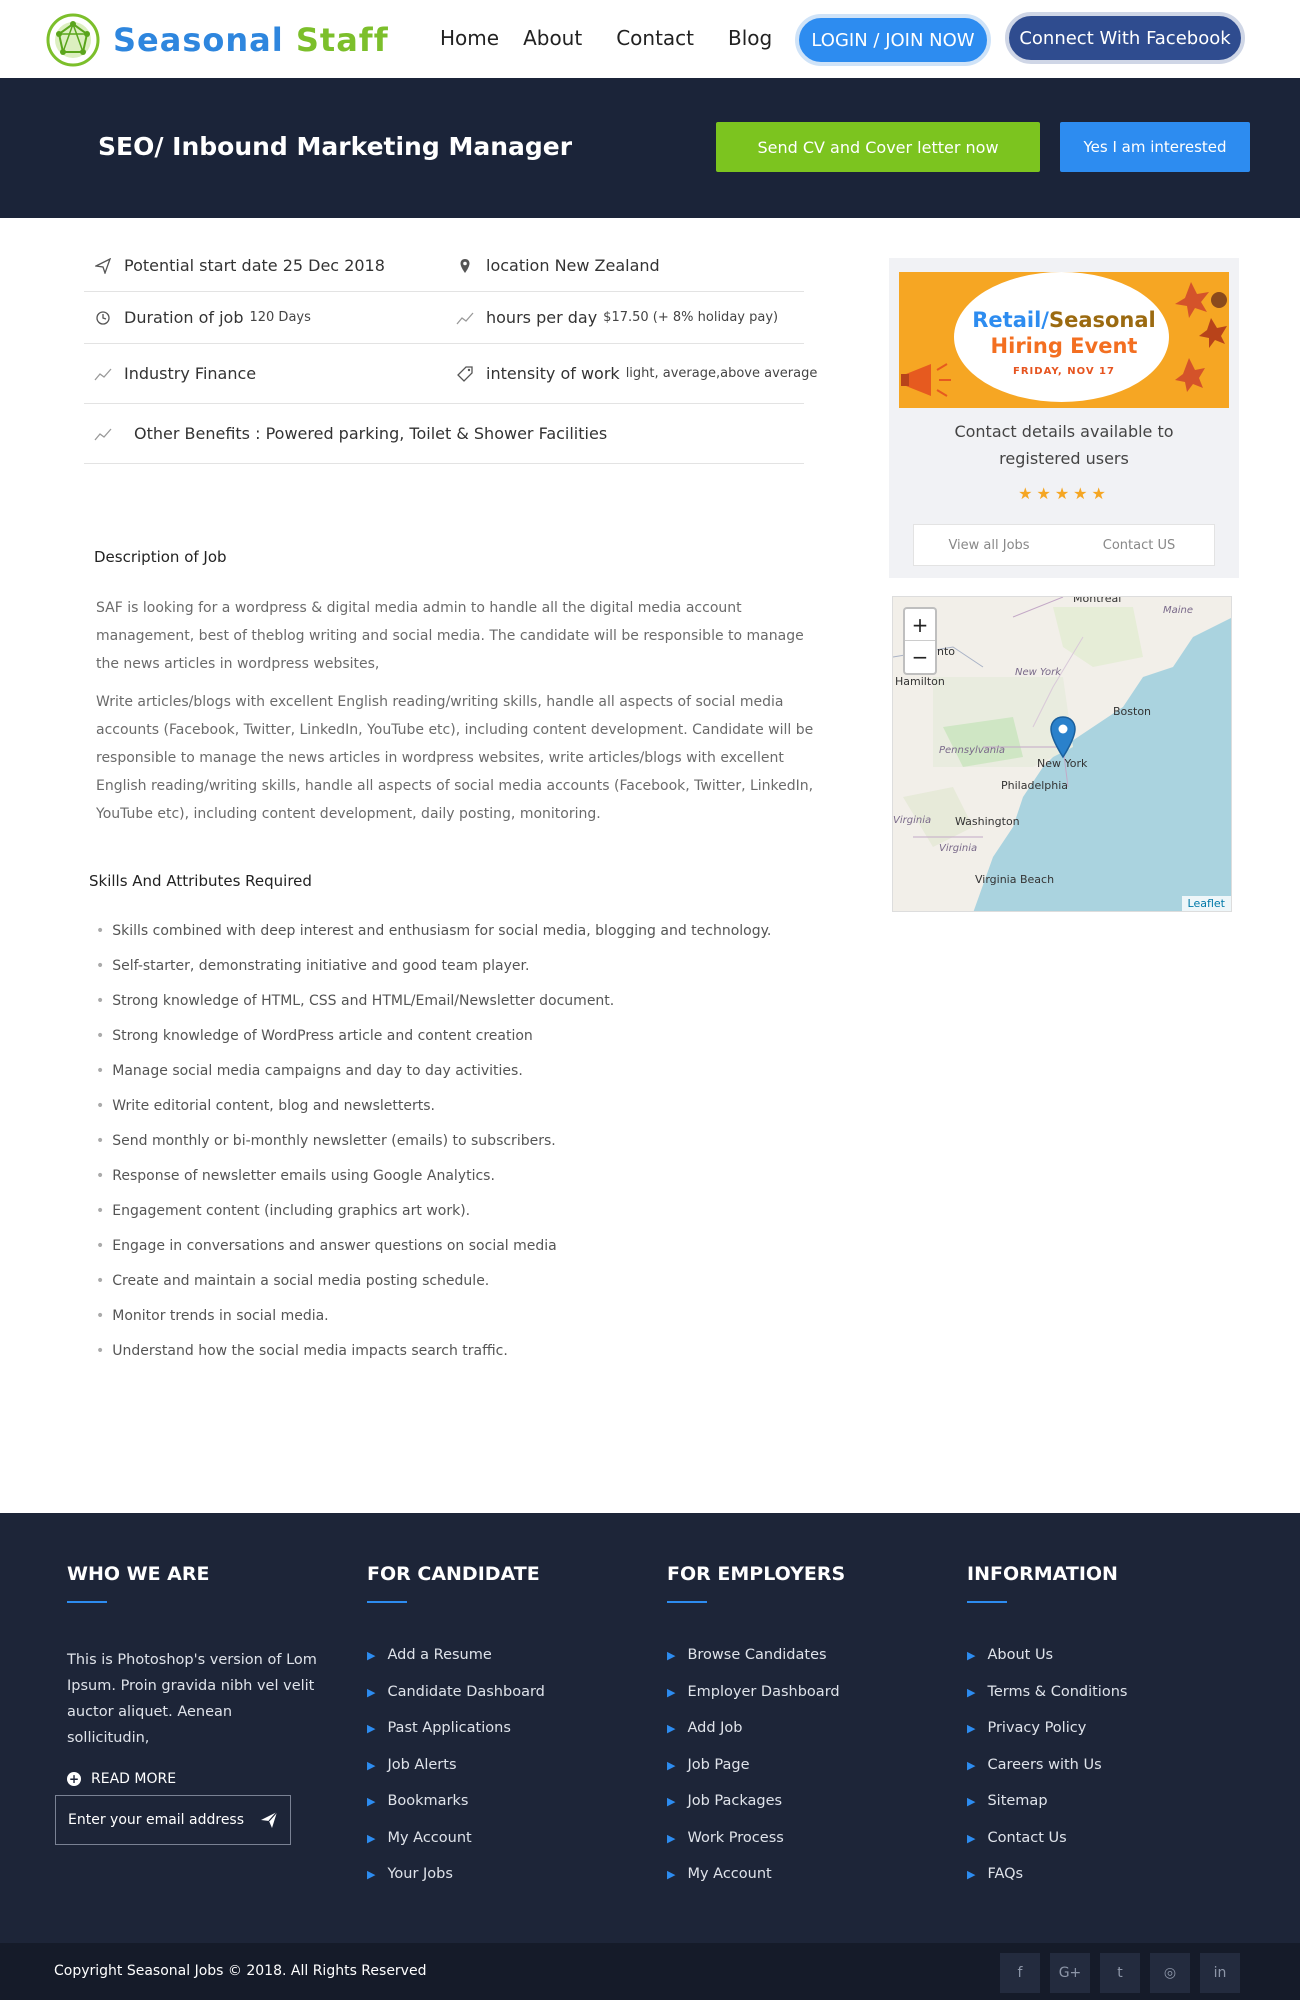 The height and width of the screenshot is (2000, 1300). Describe the element at coordinates (492, 1665) in the screenshot. I see `footer-link-add-resume: ▶ Add a Resume` at that location.